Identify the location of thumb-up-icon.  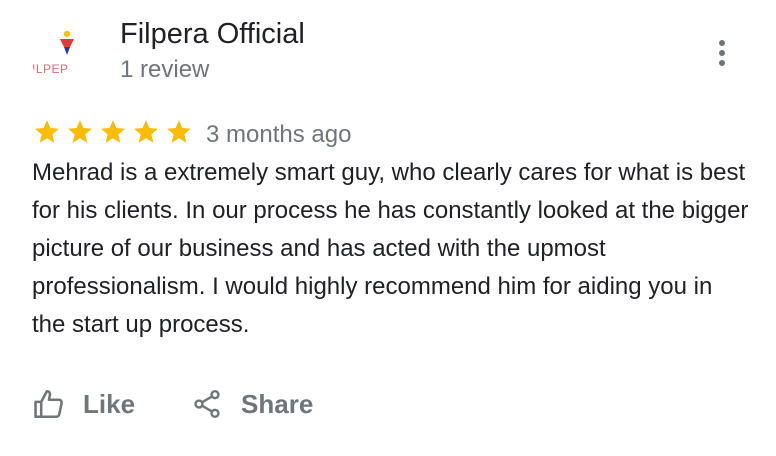
(48, 404).